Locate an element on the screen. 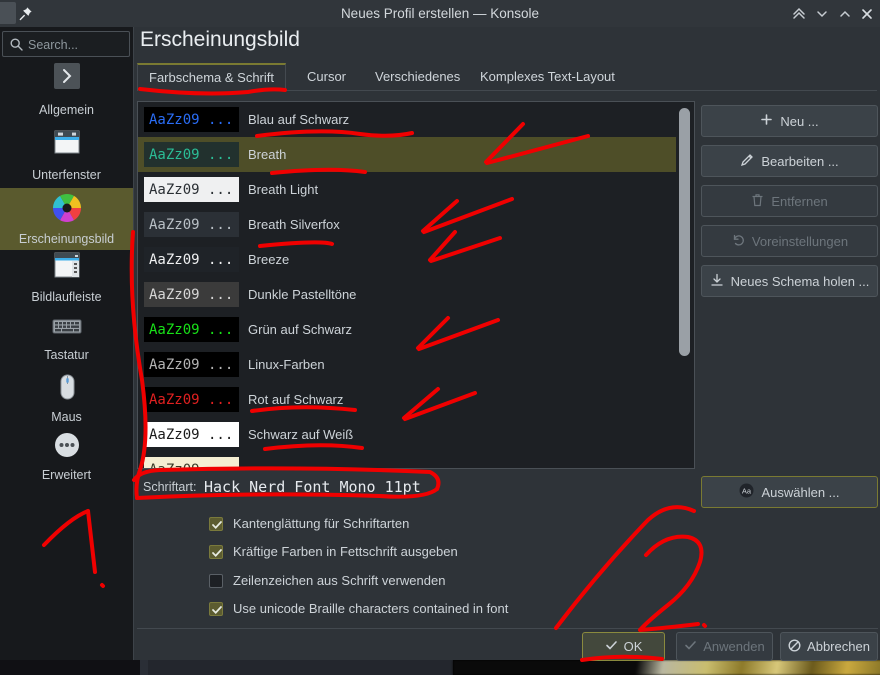 The height and width of the screenshot is (675, 880). tab-label: Verschiedenes is located at coordinates (418, 76).